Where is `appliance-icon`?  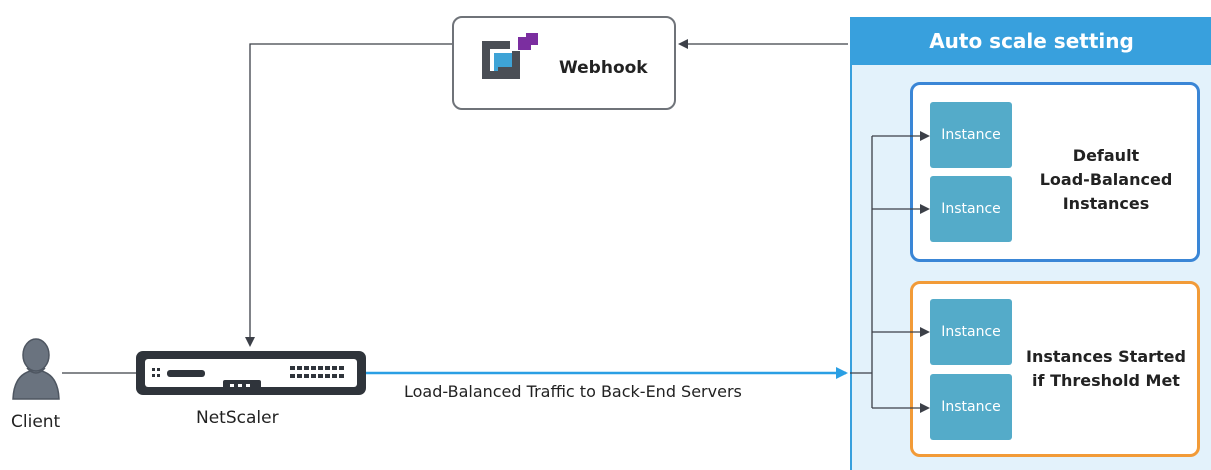 appliance-icon is located at coordinates (251, 373).